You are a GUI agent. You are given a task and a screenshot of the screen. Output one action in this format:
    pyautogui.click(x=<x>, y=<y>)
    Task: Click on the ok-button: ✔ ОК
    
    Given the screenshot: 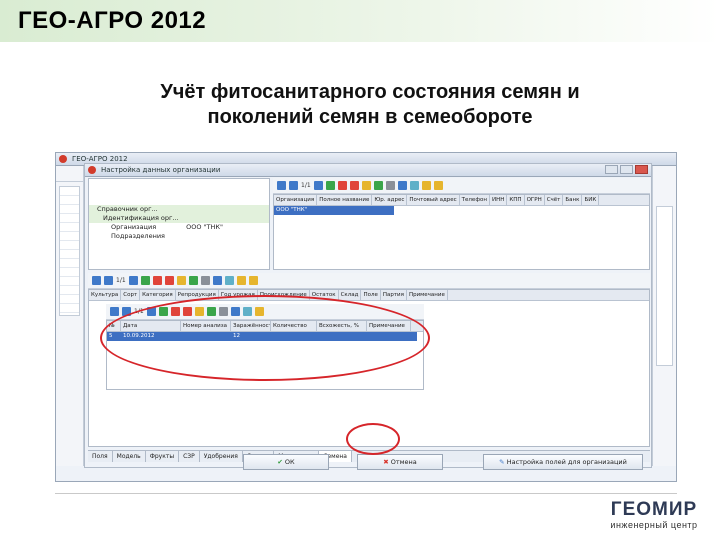 What is the action you would take?
    pyautogui.click(x=286, y=462)
    